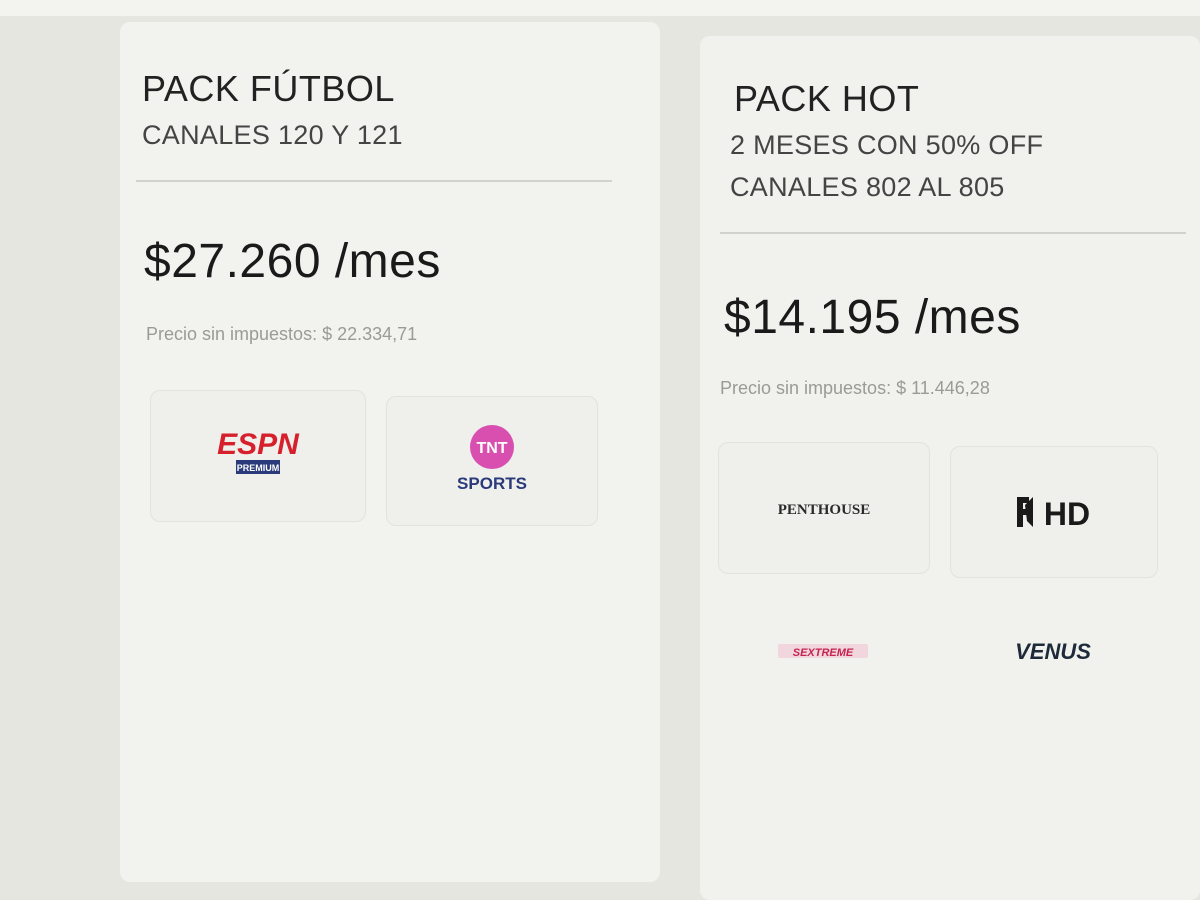  Describe the element at coordinates (282, 334) in the screenshot. I see `price-without-tax: Precio sin impuestos: $ 22.334,71` at that location.